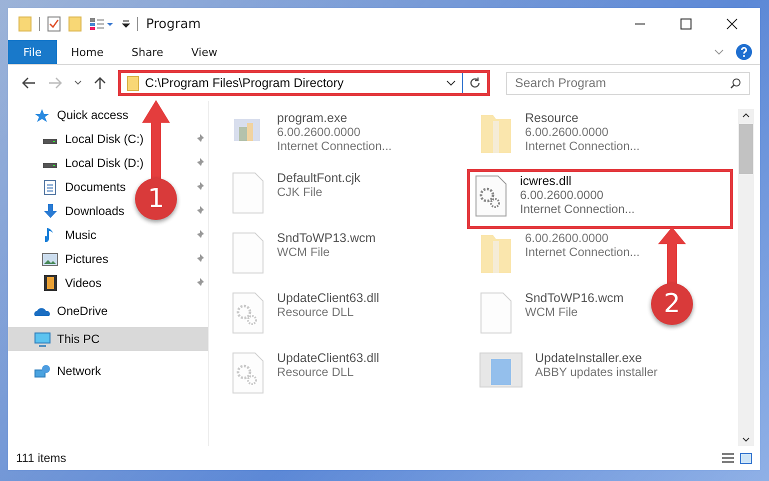  What do you see at coordinates (87, 52) in the screenshot?
I see `ribbon-tab: Home` at bounding box center [87, 52].